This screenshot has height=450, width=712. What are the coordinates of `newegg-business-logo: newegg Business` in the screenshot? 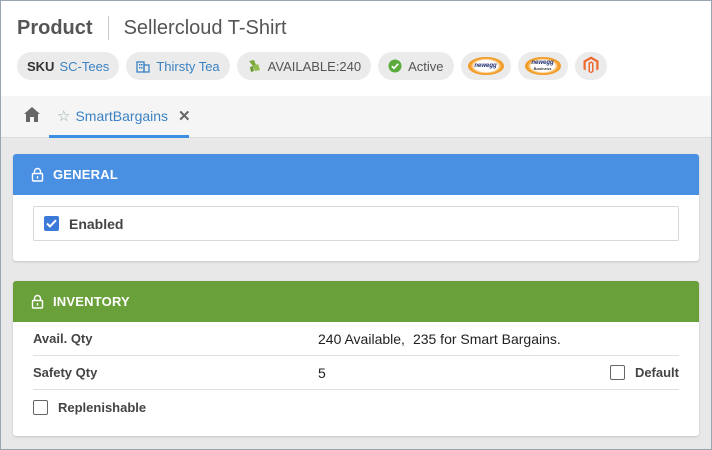 It's located at (542, 66).